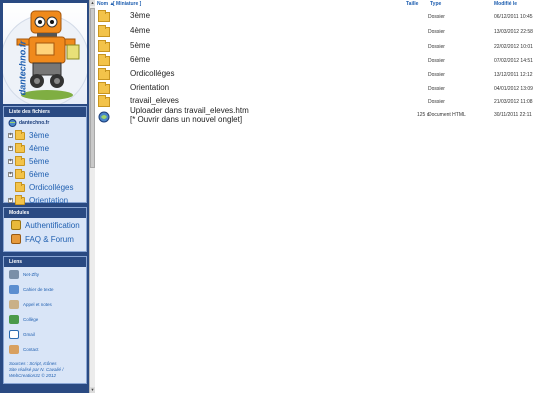  What do you see at coordinates (29, 334) in the screenshot?
I see `link-label: Gmail` at bounding box center [29, 334].